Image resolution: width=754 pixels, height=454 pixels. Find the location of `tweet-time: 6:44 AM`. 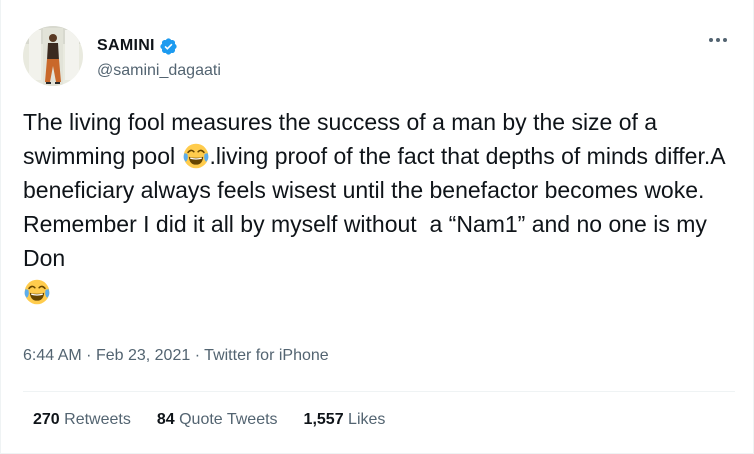

tweet-time: 6:44 AM is located at coordinates (52, 355).